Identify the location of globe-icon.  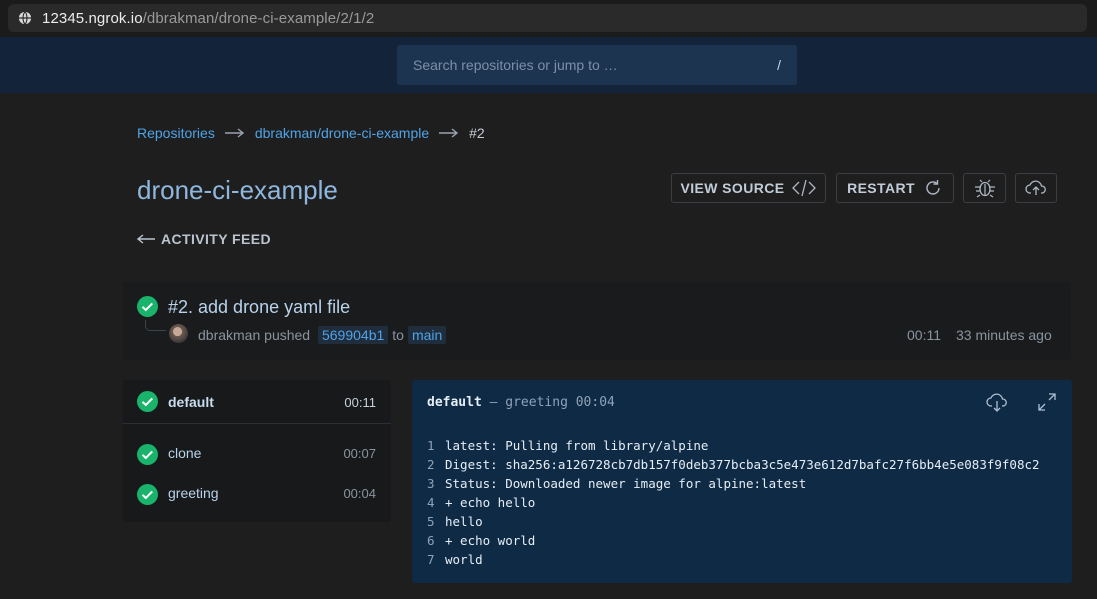
(26, 18).